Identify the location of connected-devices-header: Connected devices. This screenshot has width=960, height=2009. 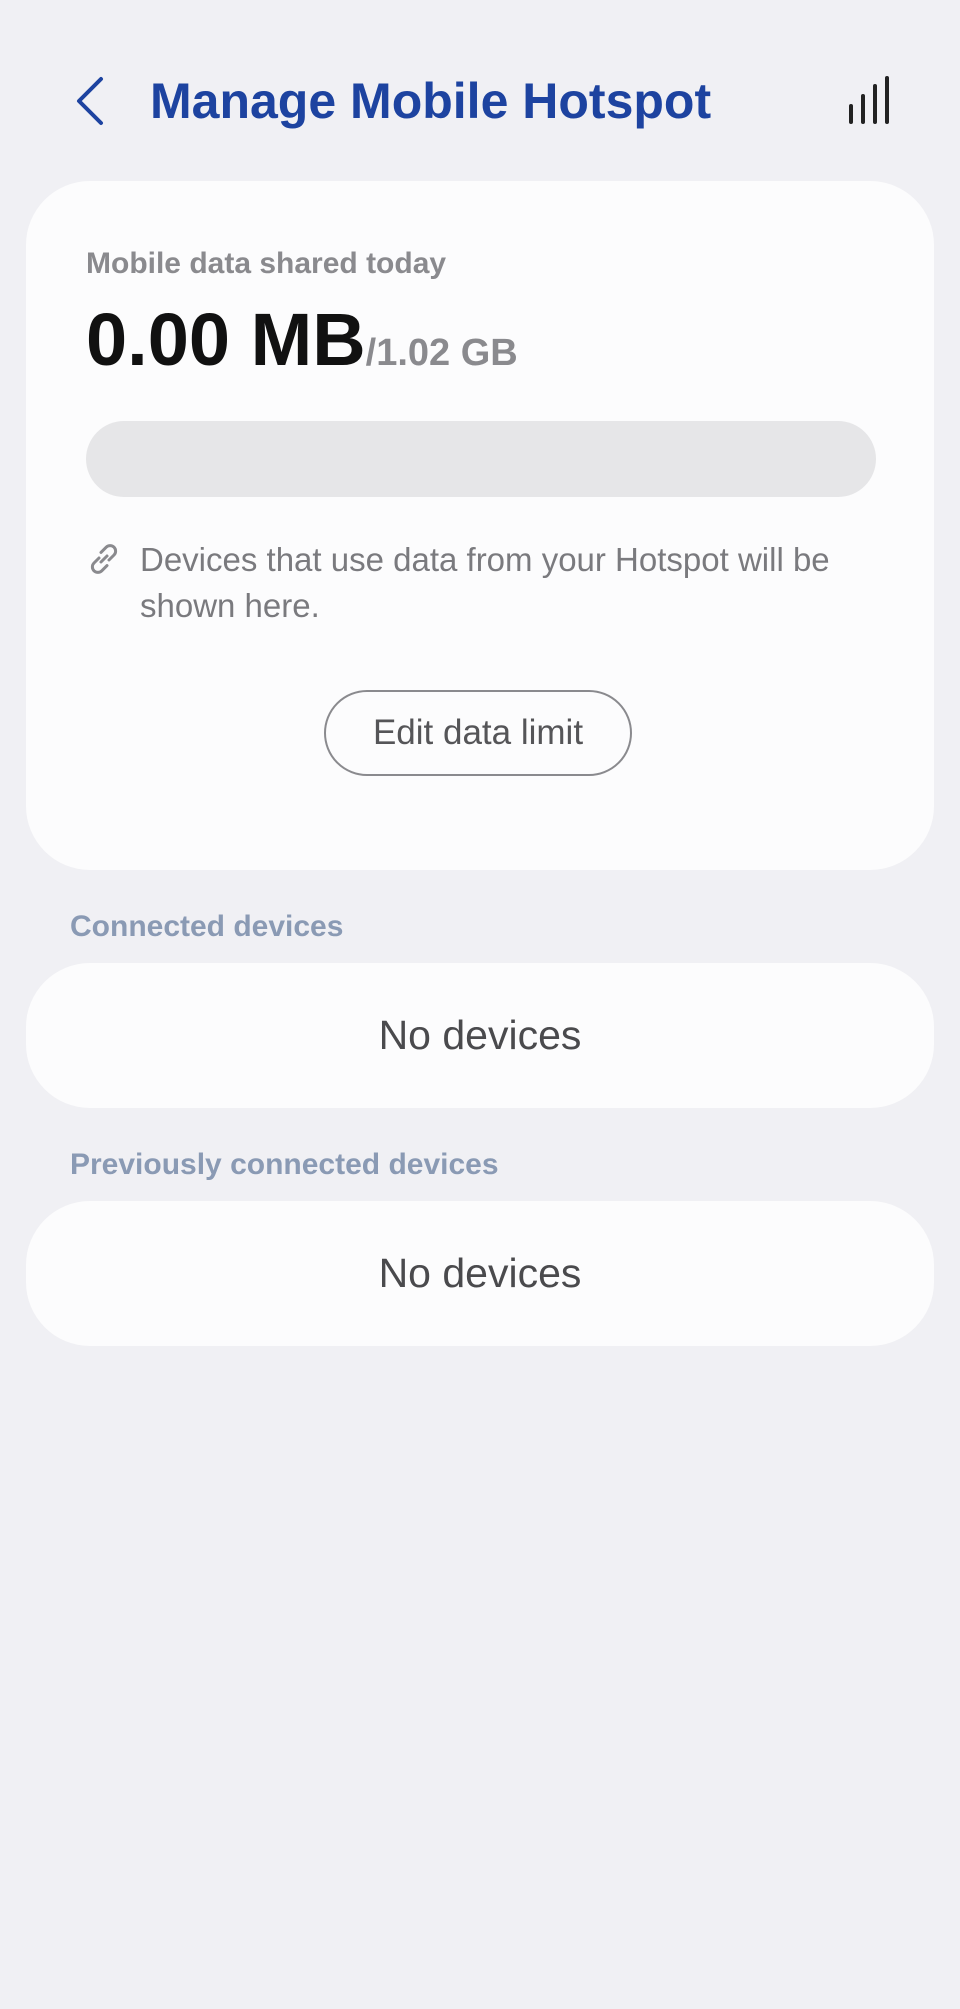
(207, 926).